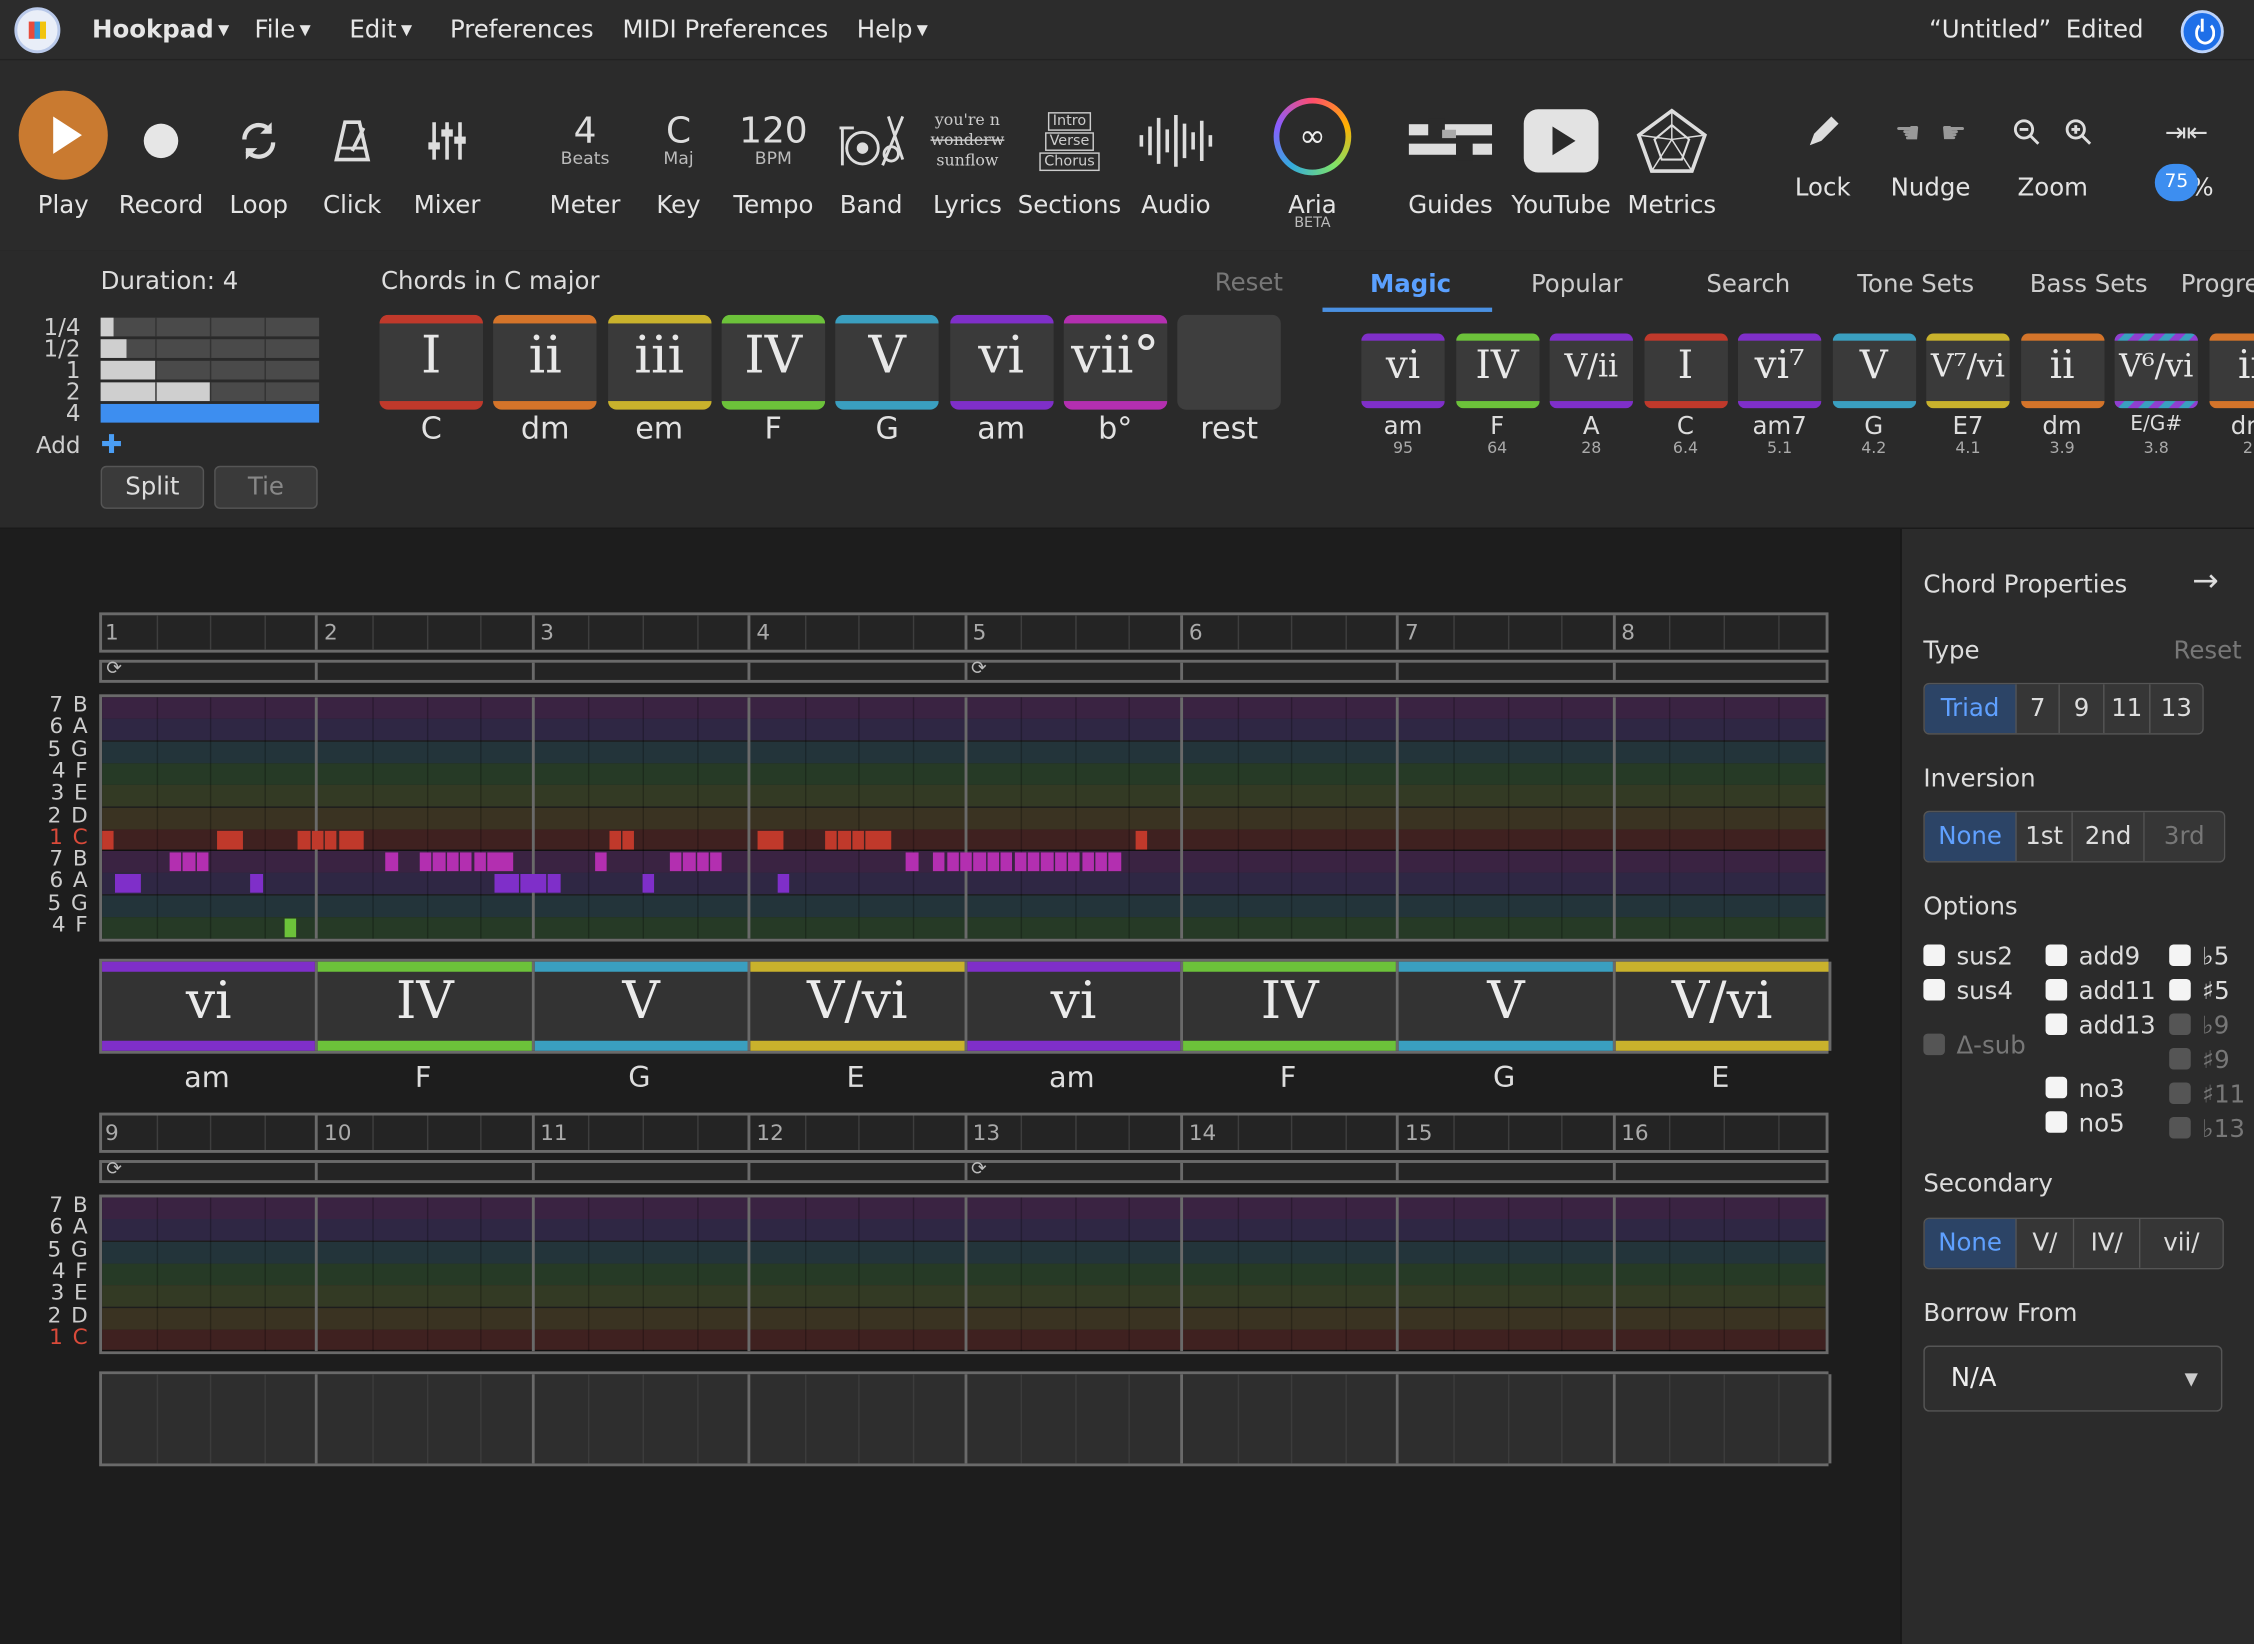 This screenshot has height=1644, width=2254. What do you see at coordinates (1229, 362) in the screenshot?
I see `chord-tile` at bounding box center [1229, 362].